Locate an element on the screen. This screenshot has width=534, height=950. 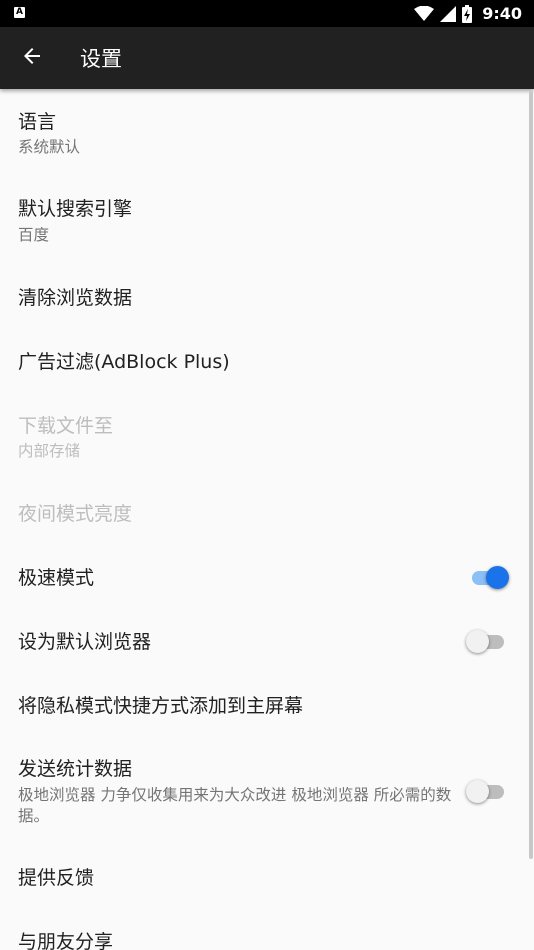
setting-title: 默认搜索引擎 is located at coordinates (75, 209).